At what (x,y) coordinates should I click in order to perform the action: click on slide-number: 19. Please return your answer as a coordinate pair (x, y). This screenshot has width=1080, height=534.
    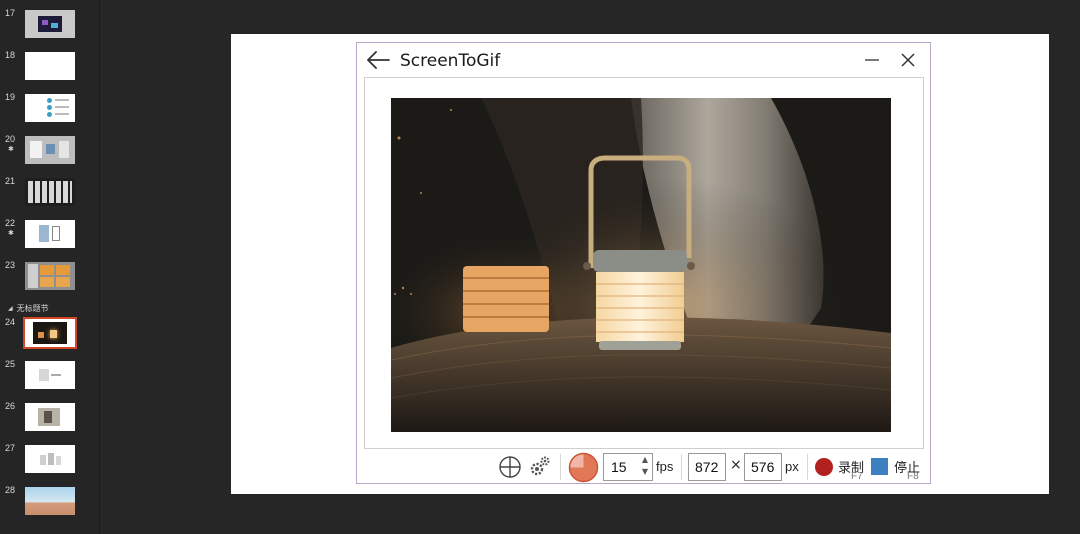
    Looking at the image, I should click on (10, 97).